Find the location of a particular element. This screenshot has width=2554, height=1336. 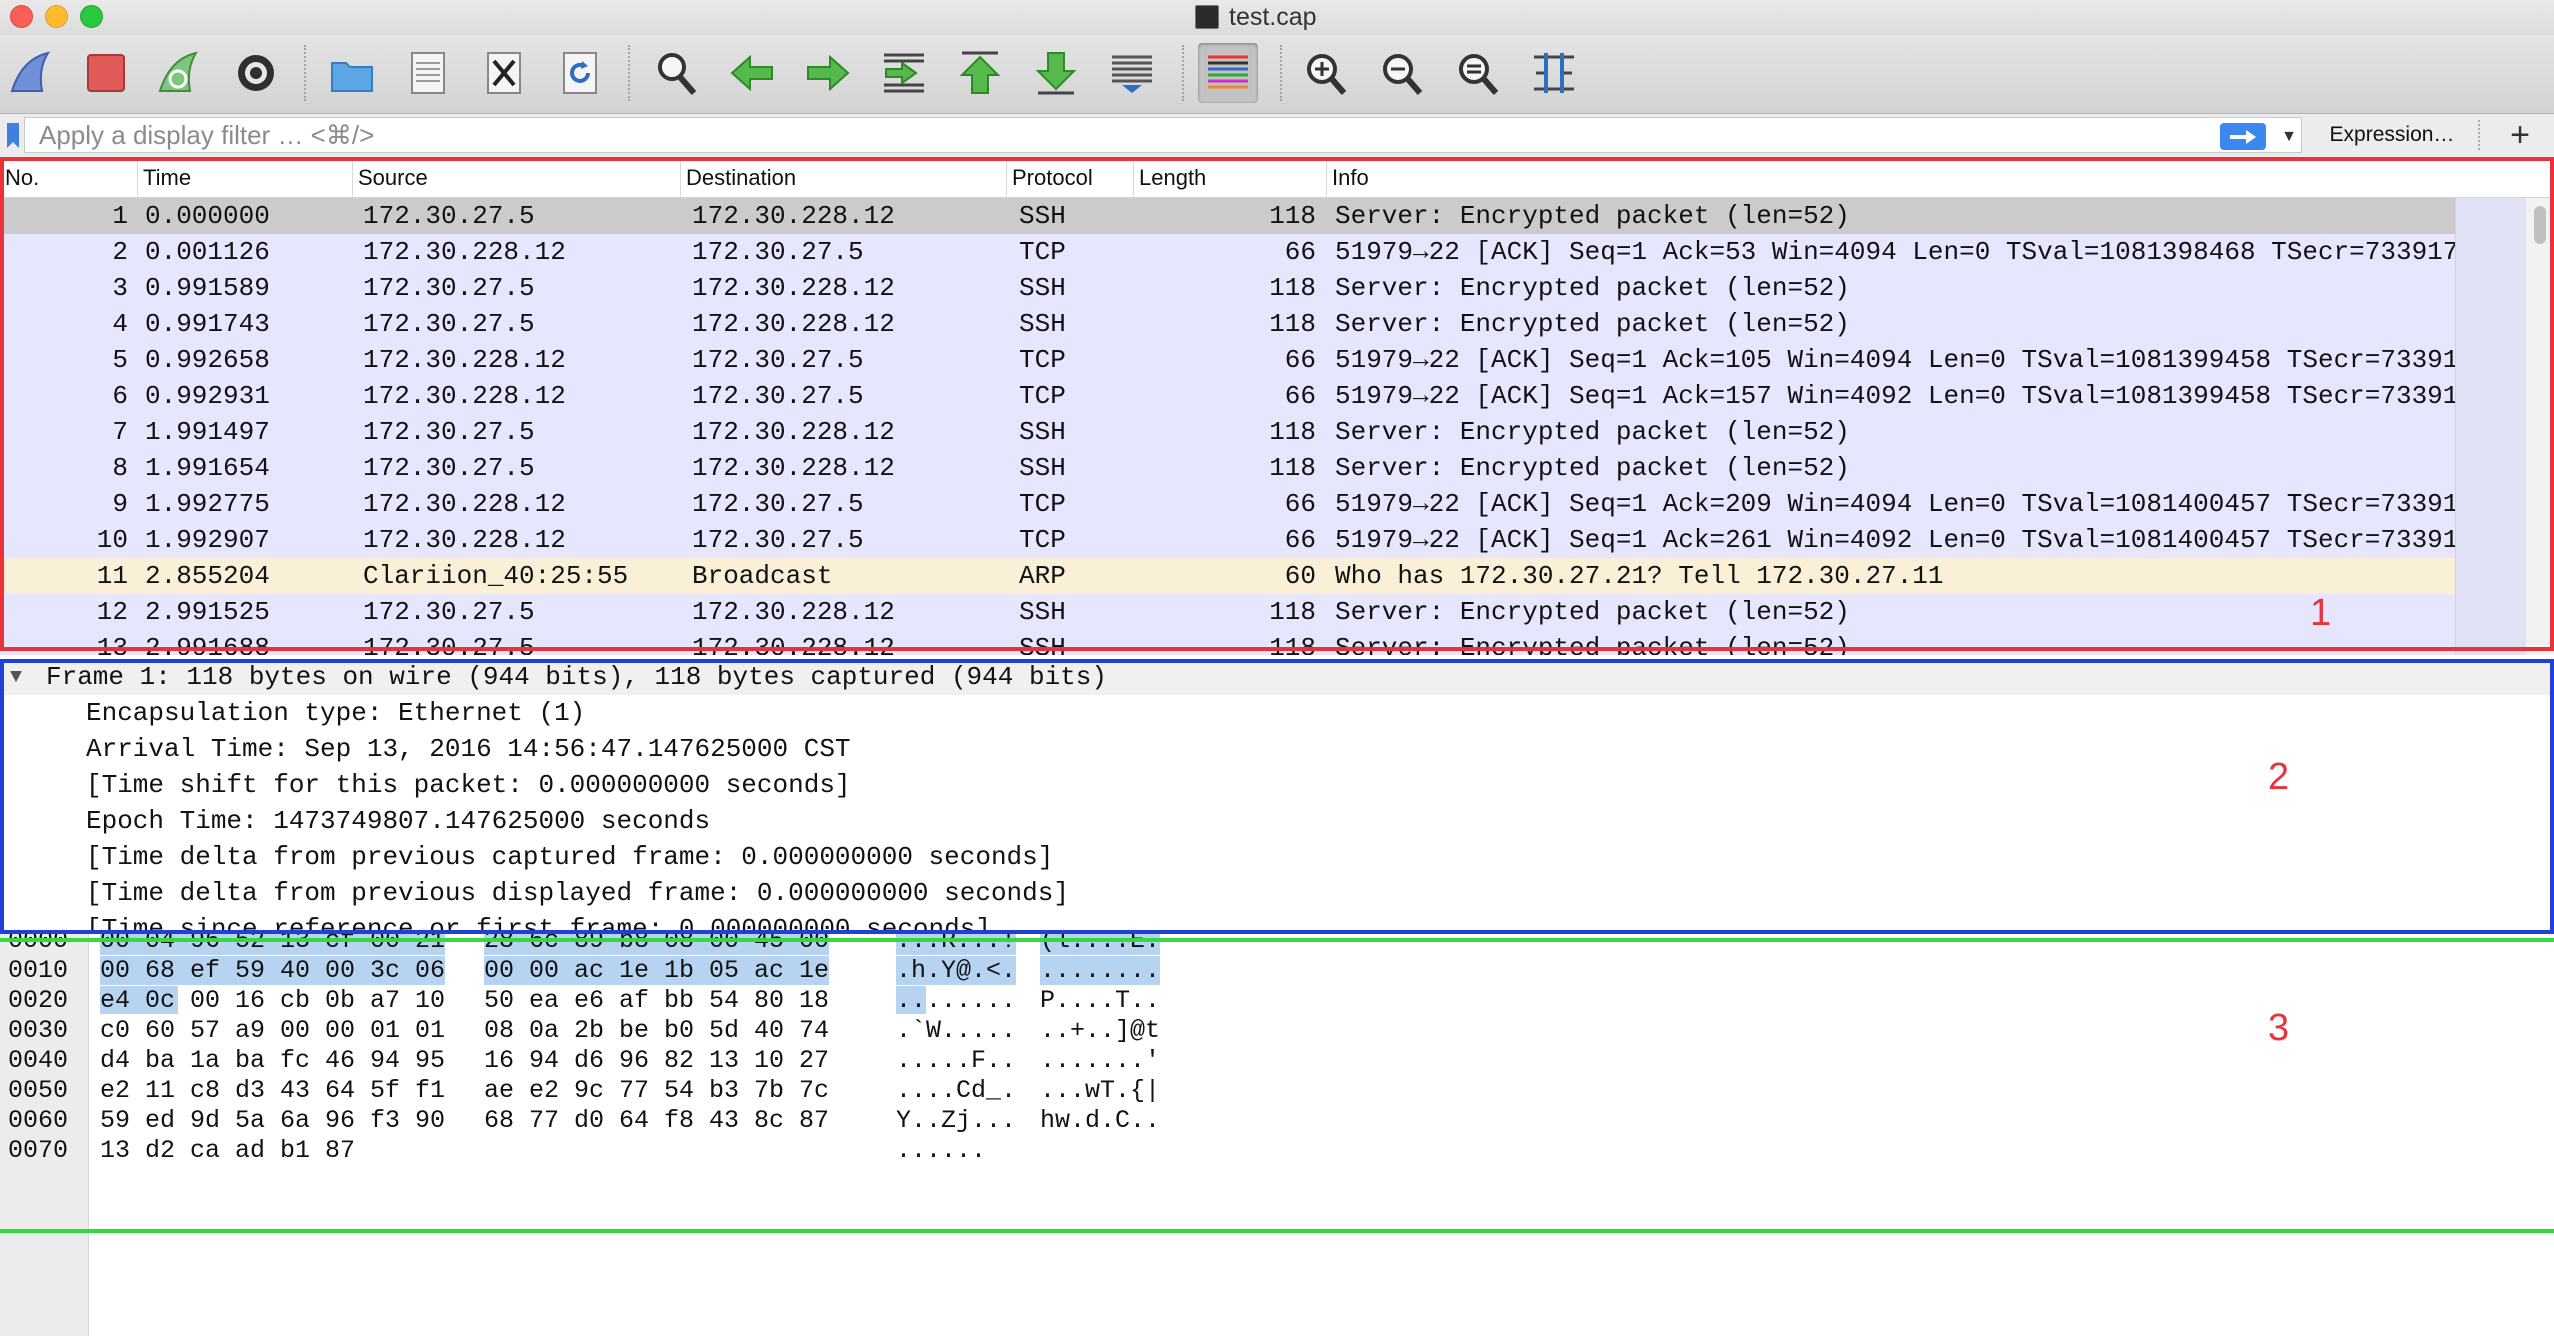

hex-bytes-right: 08 0a 2b be b0 5d 40 74 is located at coordinates (657, 1030).